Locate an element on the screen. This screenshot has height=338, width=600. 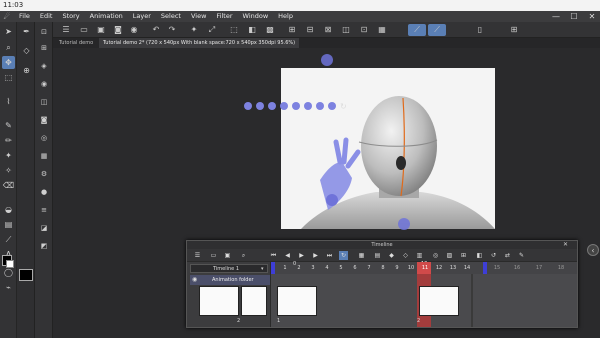
chevron-down-icon: ▾ is located at coordinates (262, 269).